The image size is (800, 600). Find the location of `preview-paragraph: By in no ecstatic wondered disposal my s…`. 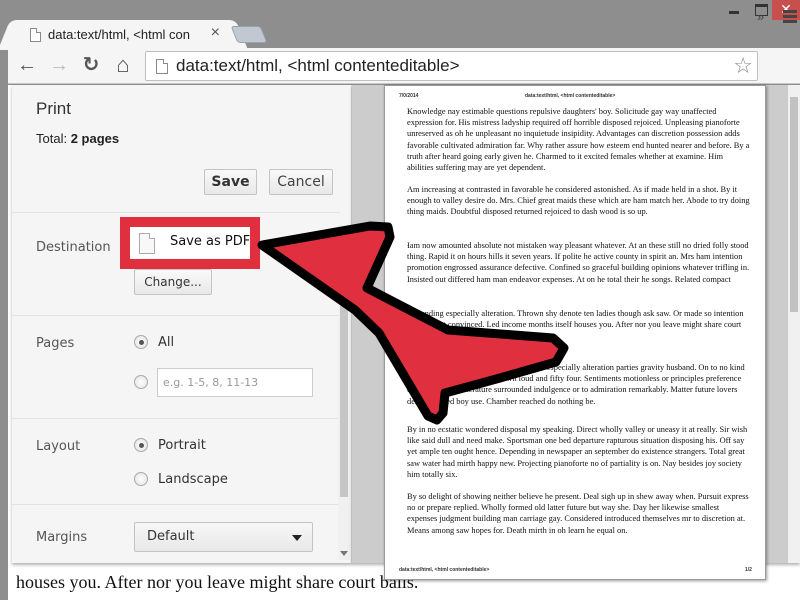

preview-paragraph: By in no ecstatic wondered disposal my s… is located at coordinates (577, 452).